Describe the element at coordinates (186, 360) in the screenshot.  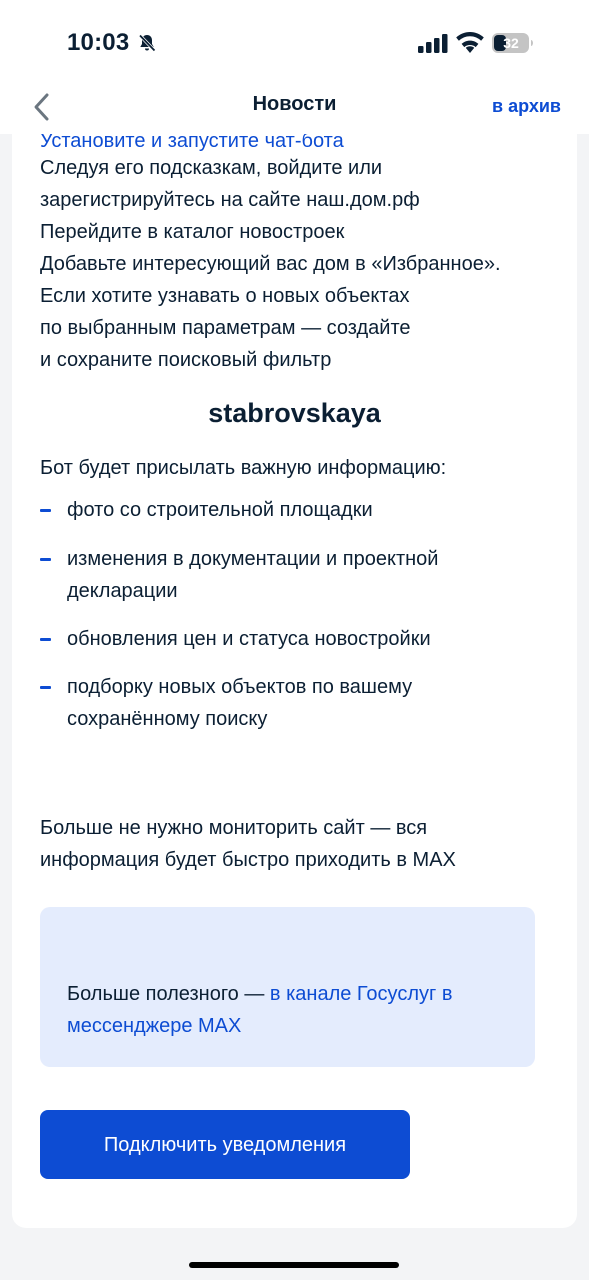
I see `instruction-line: и сохраните поисковый фильтр` at that location.